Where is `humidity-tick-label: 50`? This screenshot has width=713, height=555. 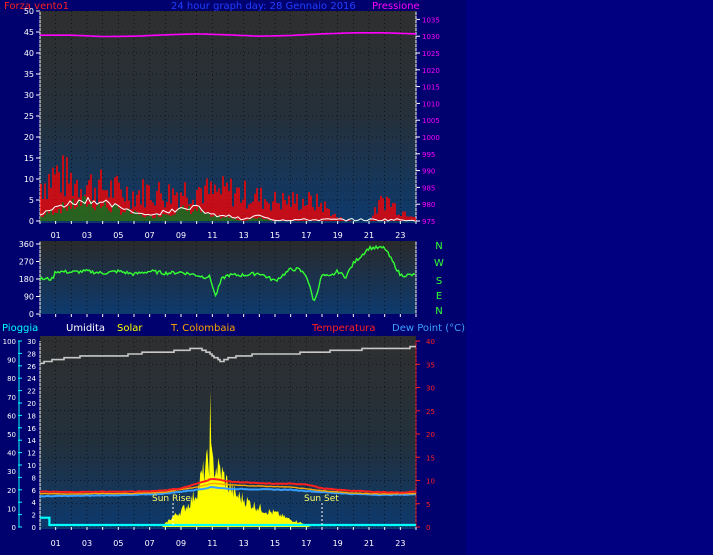
humidity-tick-label: 50 is located at coordinates (11, 435).